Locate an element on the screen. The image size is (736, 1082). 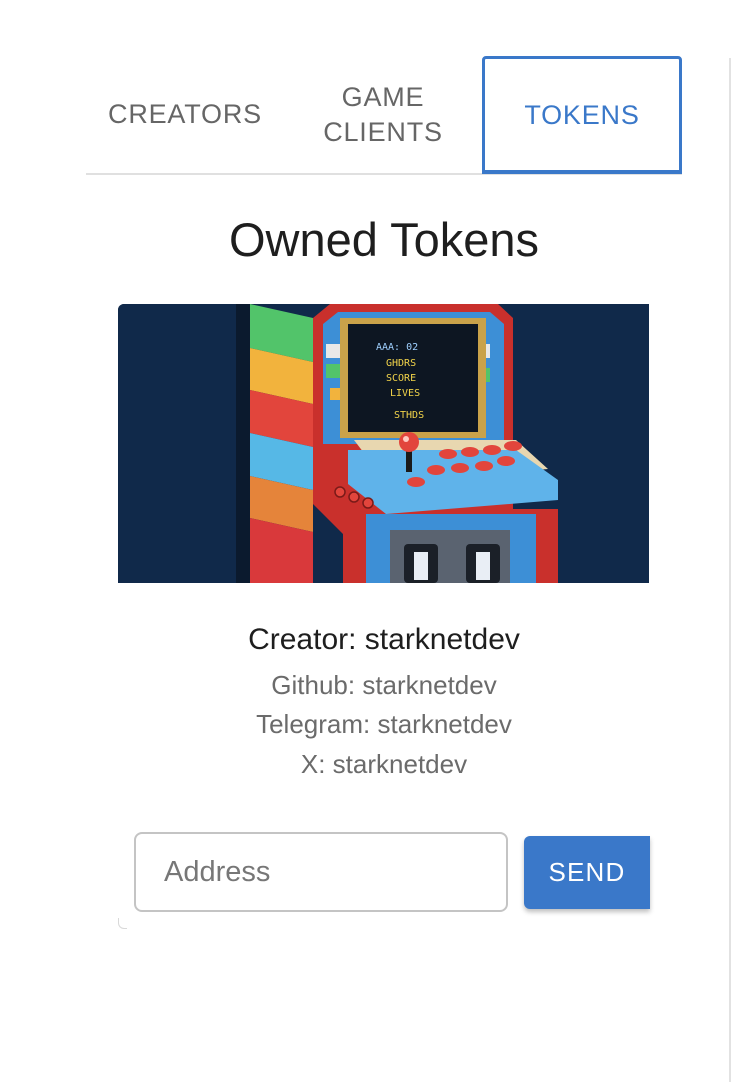
tab-bar: CREATORS GAME CLIENTS TOKENS is located at coordinates (384, 116).